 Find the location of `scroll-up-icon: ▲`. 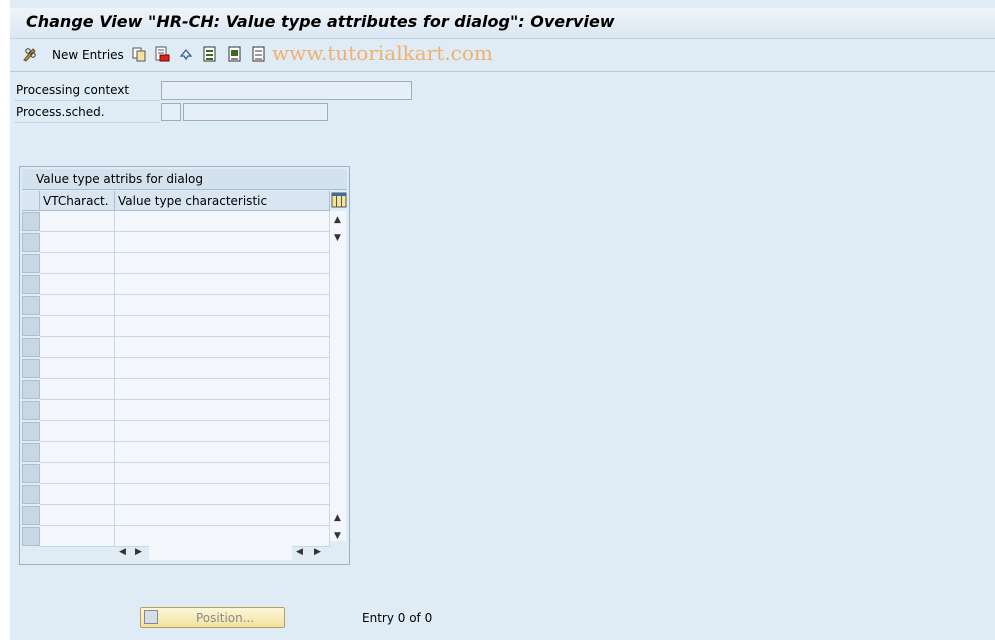

scroll-up-icon: ▲ is located at coordinates (337, 220).